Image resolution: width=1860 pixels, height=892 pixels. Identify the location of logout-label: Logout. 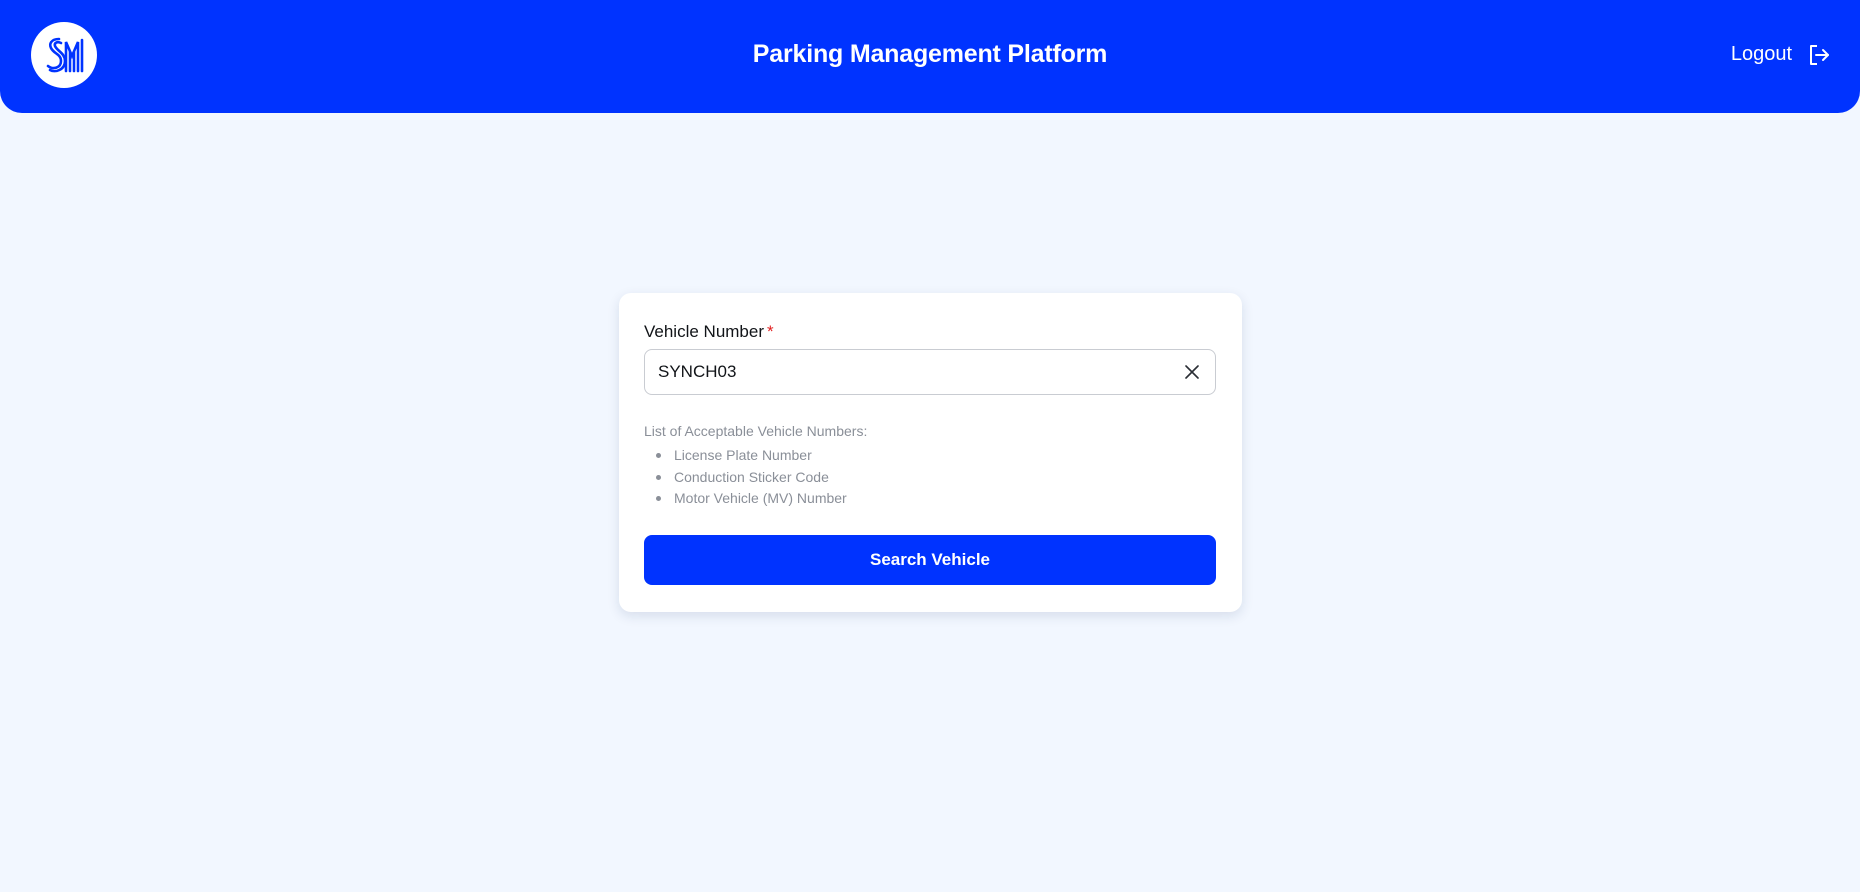
(1761, 54).